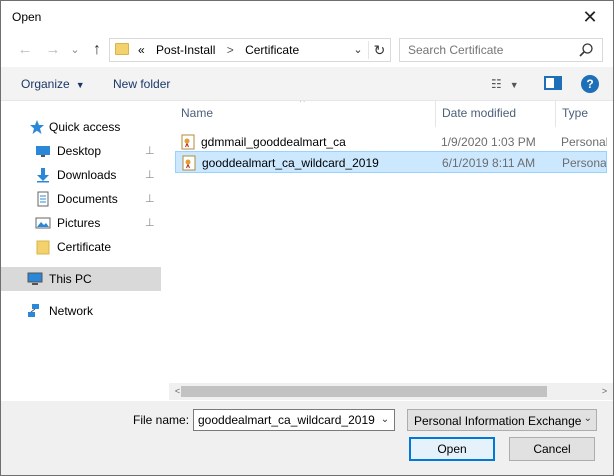 The height and width of the screenshot is (476, 614). Describe the element at coordinates (488, 142) in the screenshot. I see `file-date: 1/9/2020 1:03 PM` at that location.